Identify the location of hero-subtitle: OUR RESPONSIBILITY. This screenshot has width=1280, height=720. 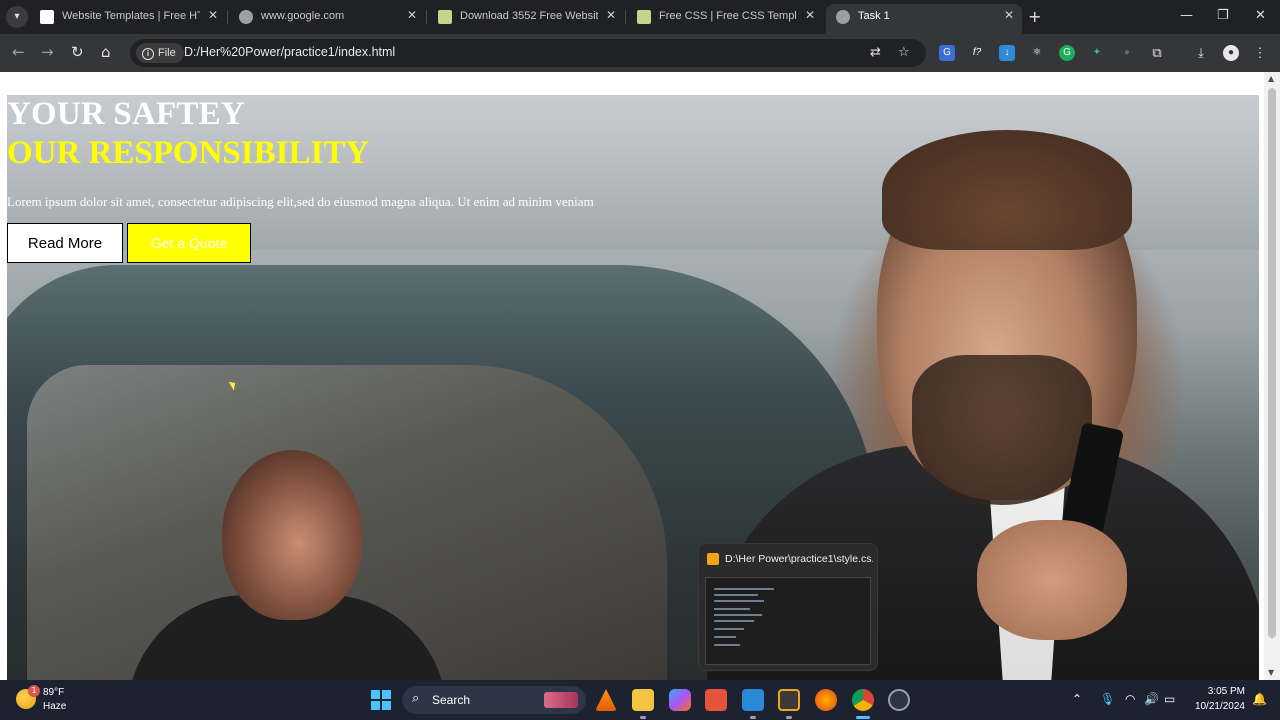
(188, 153).